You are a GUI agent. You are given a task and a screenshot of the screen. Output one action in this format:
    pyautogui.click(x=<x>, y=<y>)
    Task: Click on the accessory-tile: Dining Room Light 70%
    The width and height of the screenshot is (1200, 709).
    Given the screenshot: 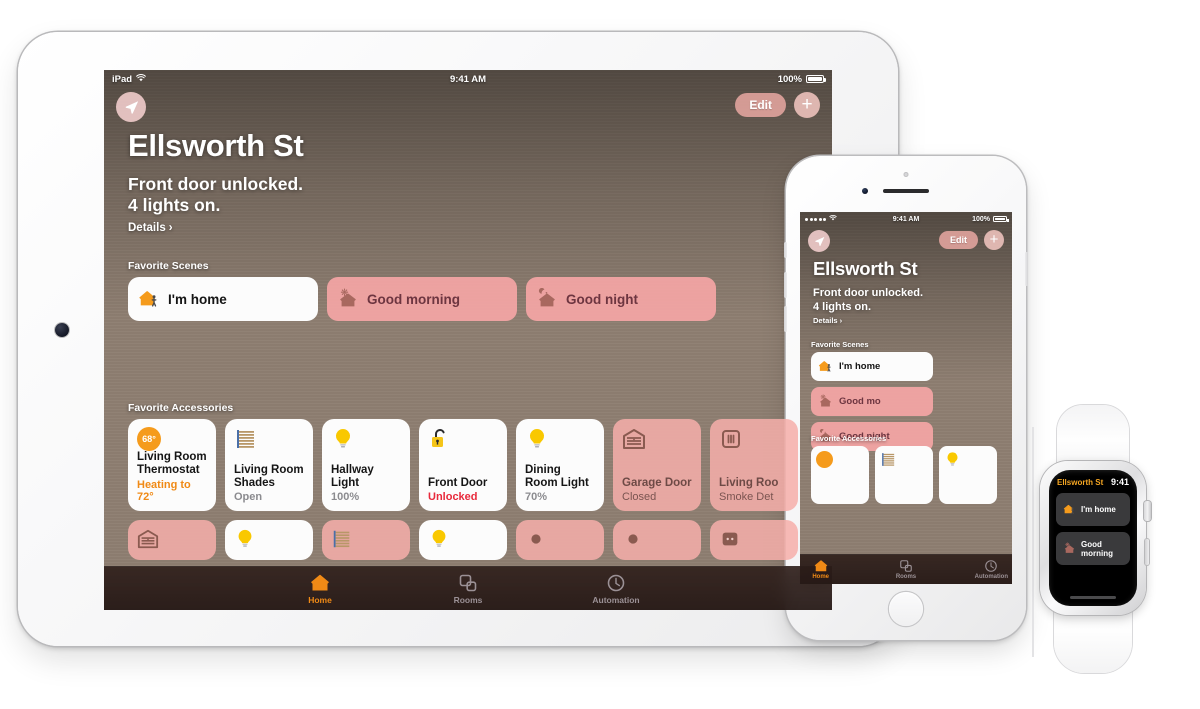 What is the action you would take?
    pyautogui.click(x=560, y=465)
    